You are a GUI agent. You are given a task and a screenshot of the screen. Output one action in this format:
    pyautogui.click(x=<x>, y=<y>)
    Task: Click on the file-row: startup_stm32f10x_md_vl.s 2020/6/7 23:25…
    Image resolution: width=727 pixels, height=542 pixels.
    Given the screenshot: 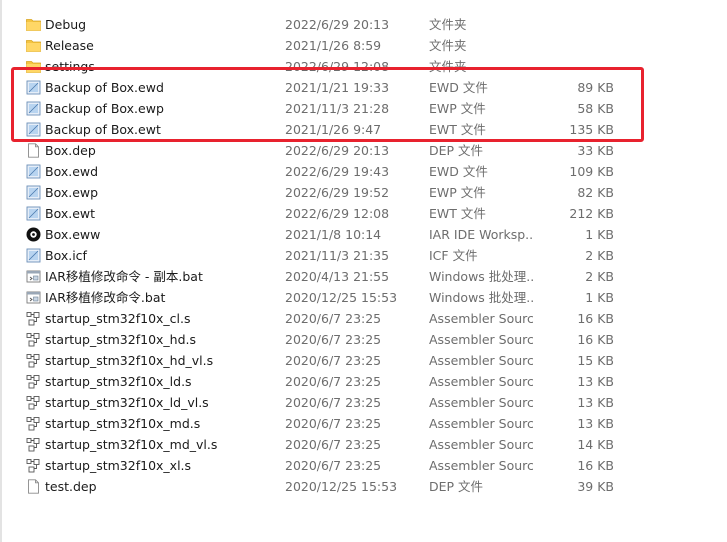 What is the action you would take?
    pyautogui.click(x=363, y=444)
    